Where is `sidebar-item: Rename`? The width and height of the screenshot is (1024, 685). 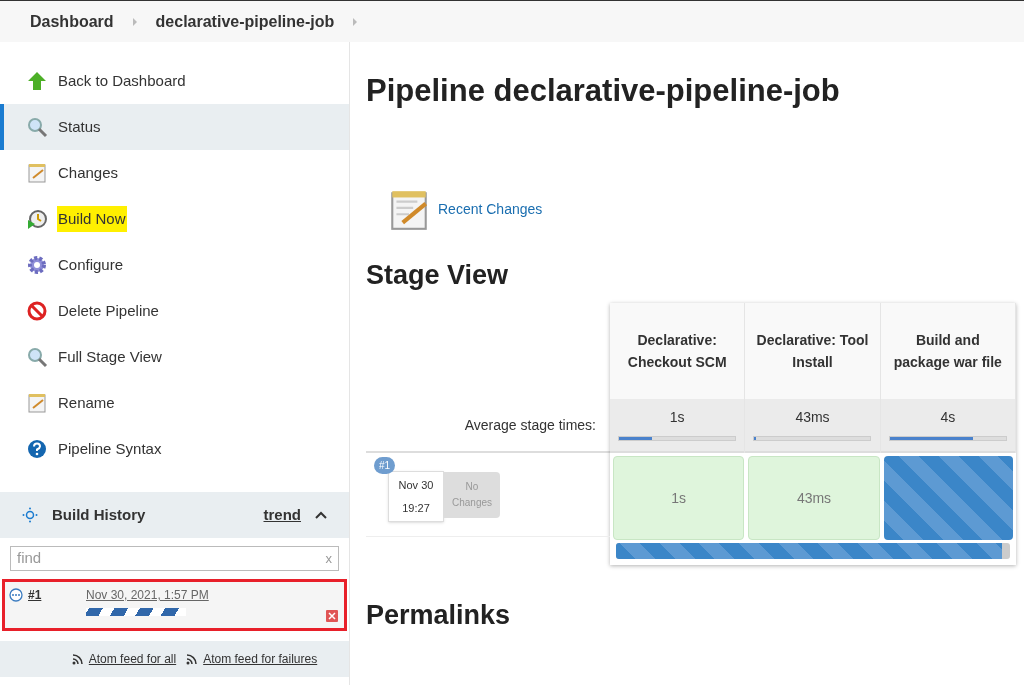 sidebar-item: Rename is located at coordinates (174, 403).